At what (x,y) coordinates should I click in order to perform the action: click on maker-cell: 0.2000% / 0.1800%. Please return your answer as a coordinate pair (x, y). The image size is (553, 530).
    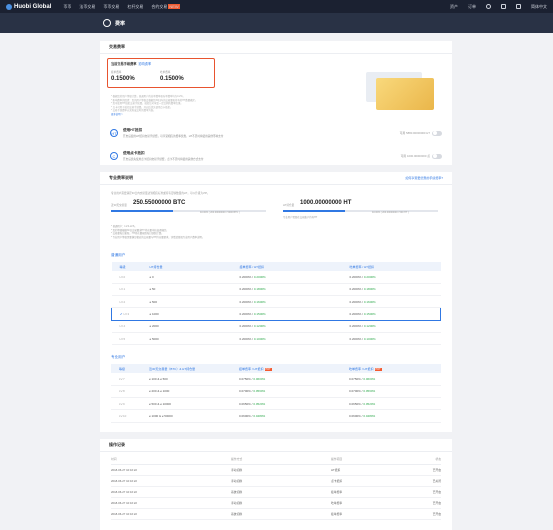
    Looking at the image, I should click on (286, 290).